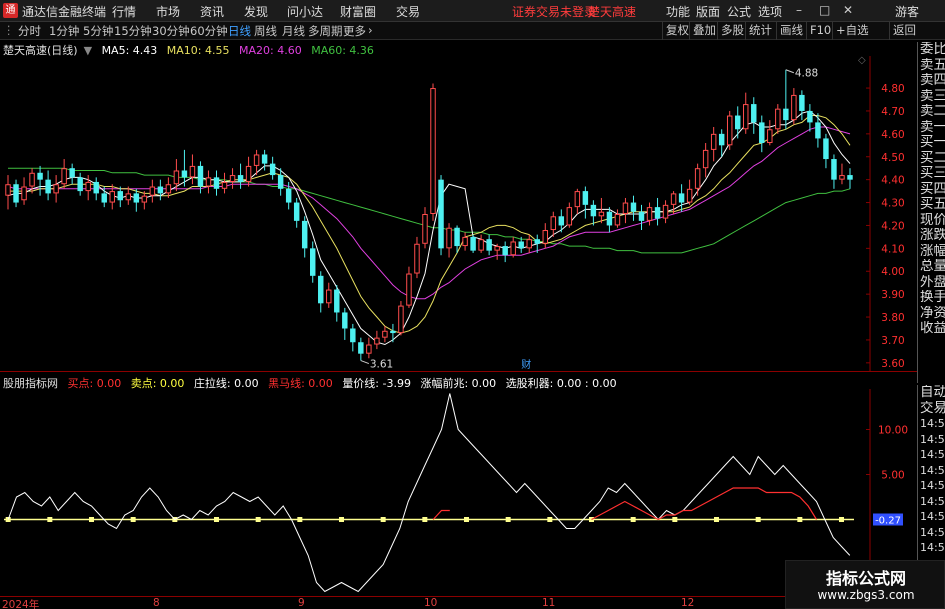 The width and height of the screenshot is (945, 609). Describe the element at coordinates (678, 11) in the screenshot. I see `menu-gongneng: 功能` at that location.